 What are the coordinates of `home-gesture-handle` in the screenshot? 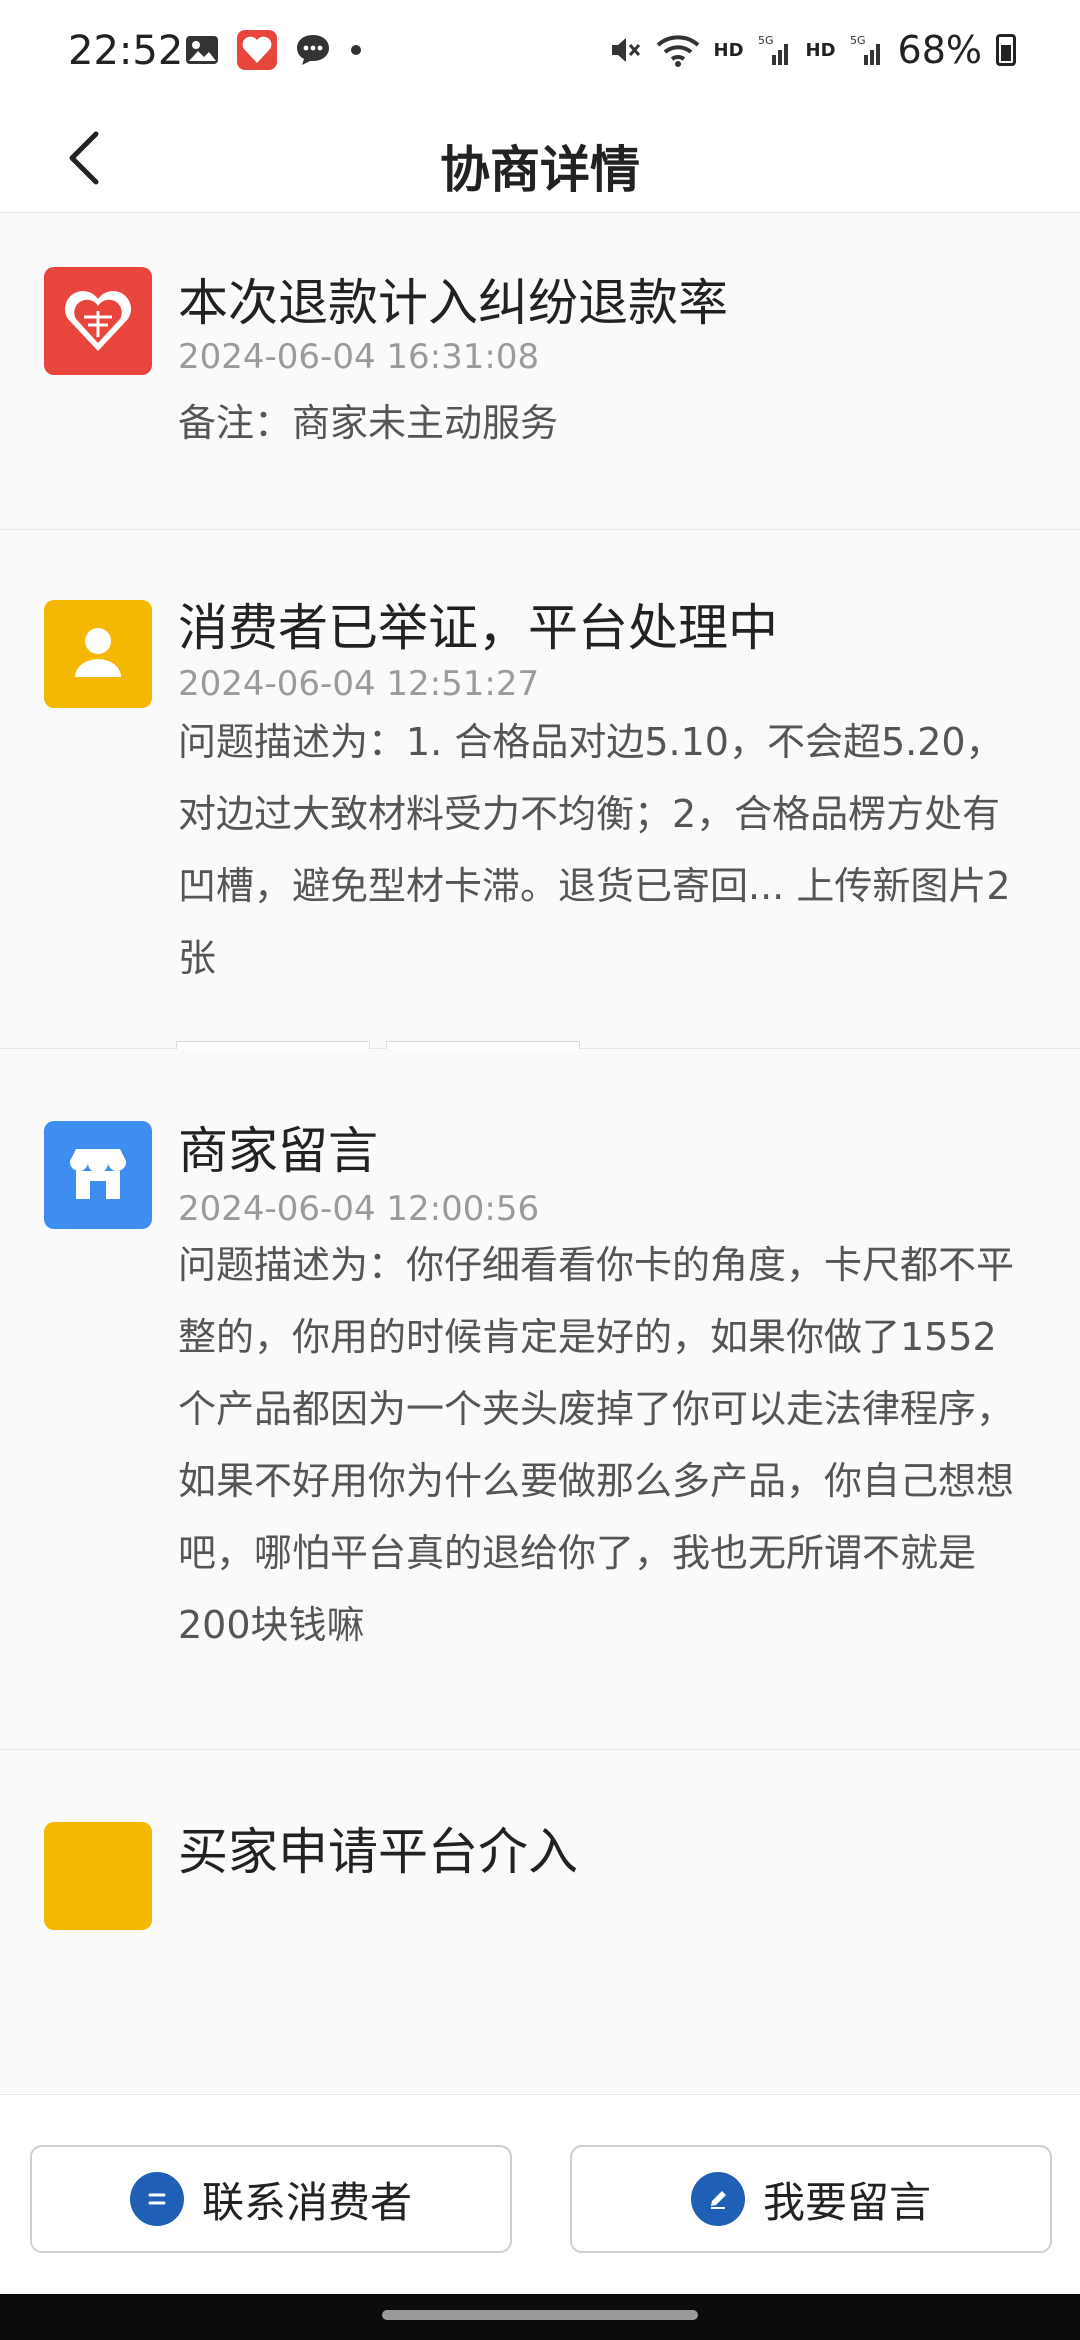 It's located at (540, 2315).